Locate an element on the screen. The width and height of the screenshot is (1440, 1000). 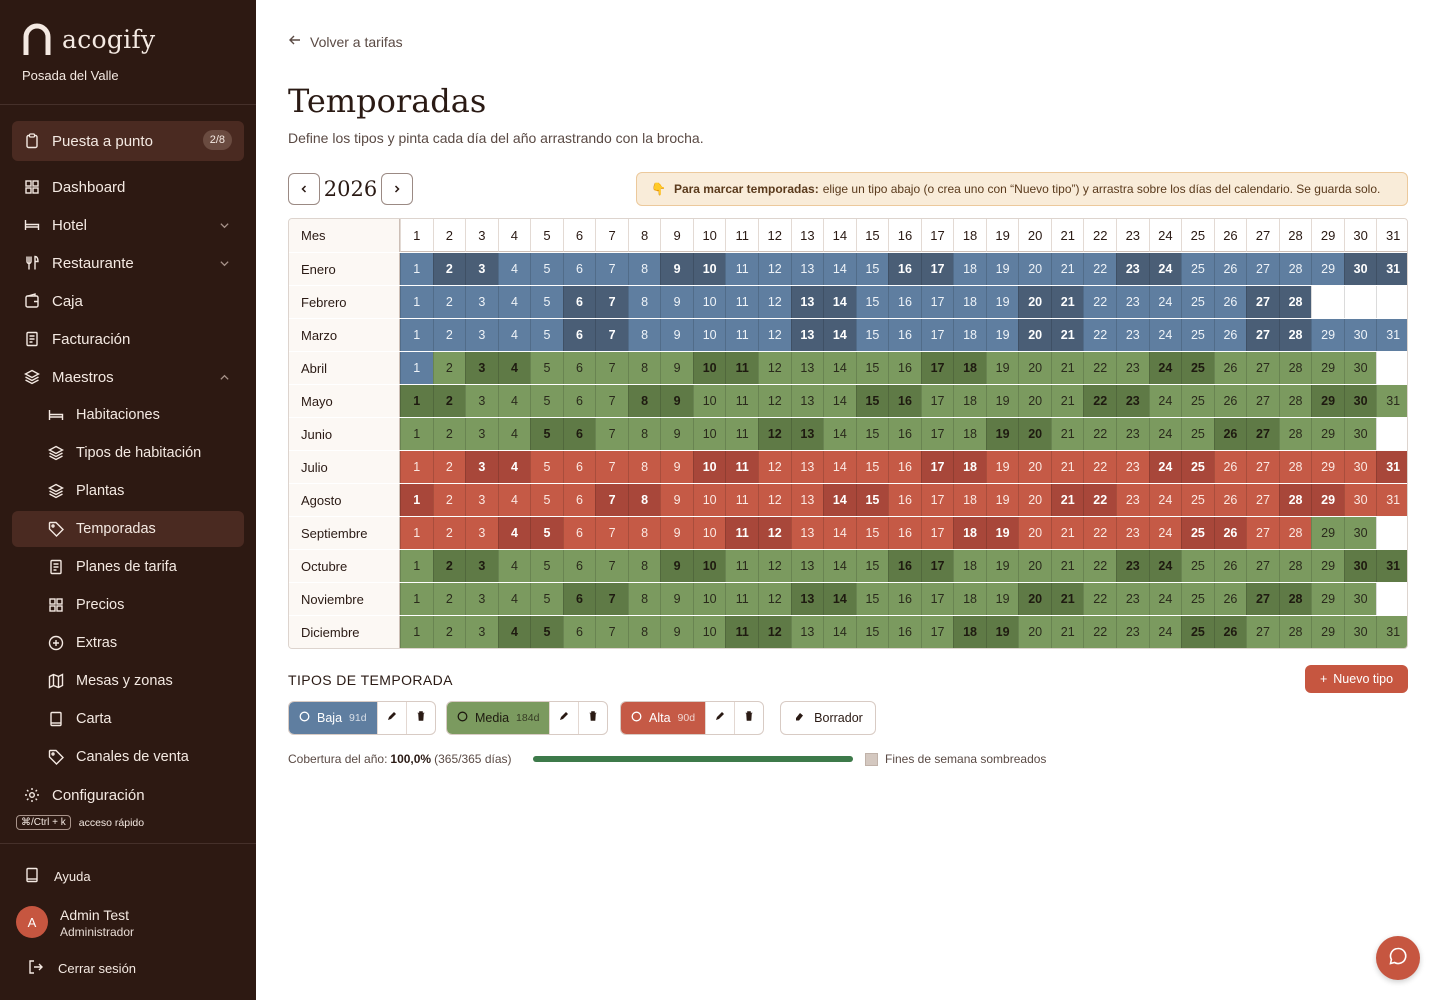
nav-canales-venta: Canales de venta is located at coordinates (128, 757).